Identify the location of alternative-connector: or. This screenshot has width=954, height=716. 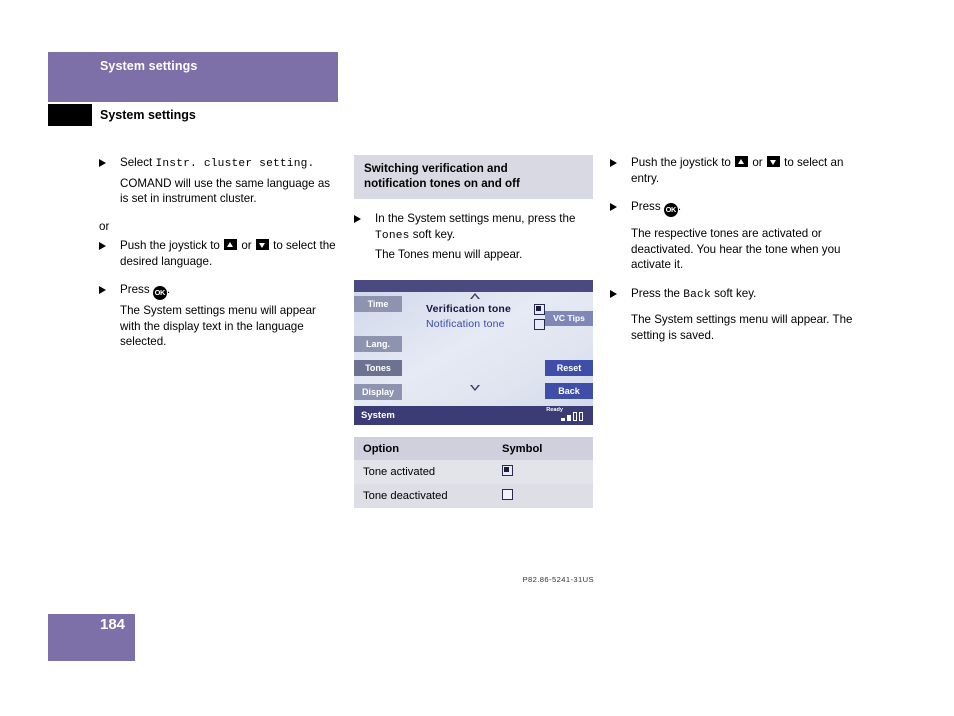
(104, 226).